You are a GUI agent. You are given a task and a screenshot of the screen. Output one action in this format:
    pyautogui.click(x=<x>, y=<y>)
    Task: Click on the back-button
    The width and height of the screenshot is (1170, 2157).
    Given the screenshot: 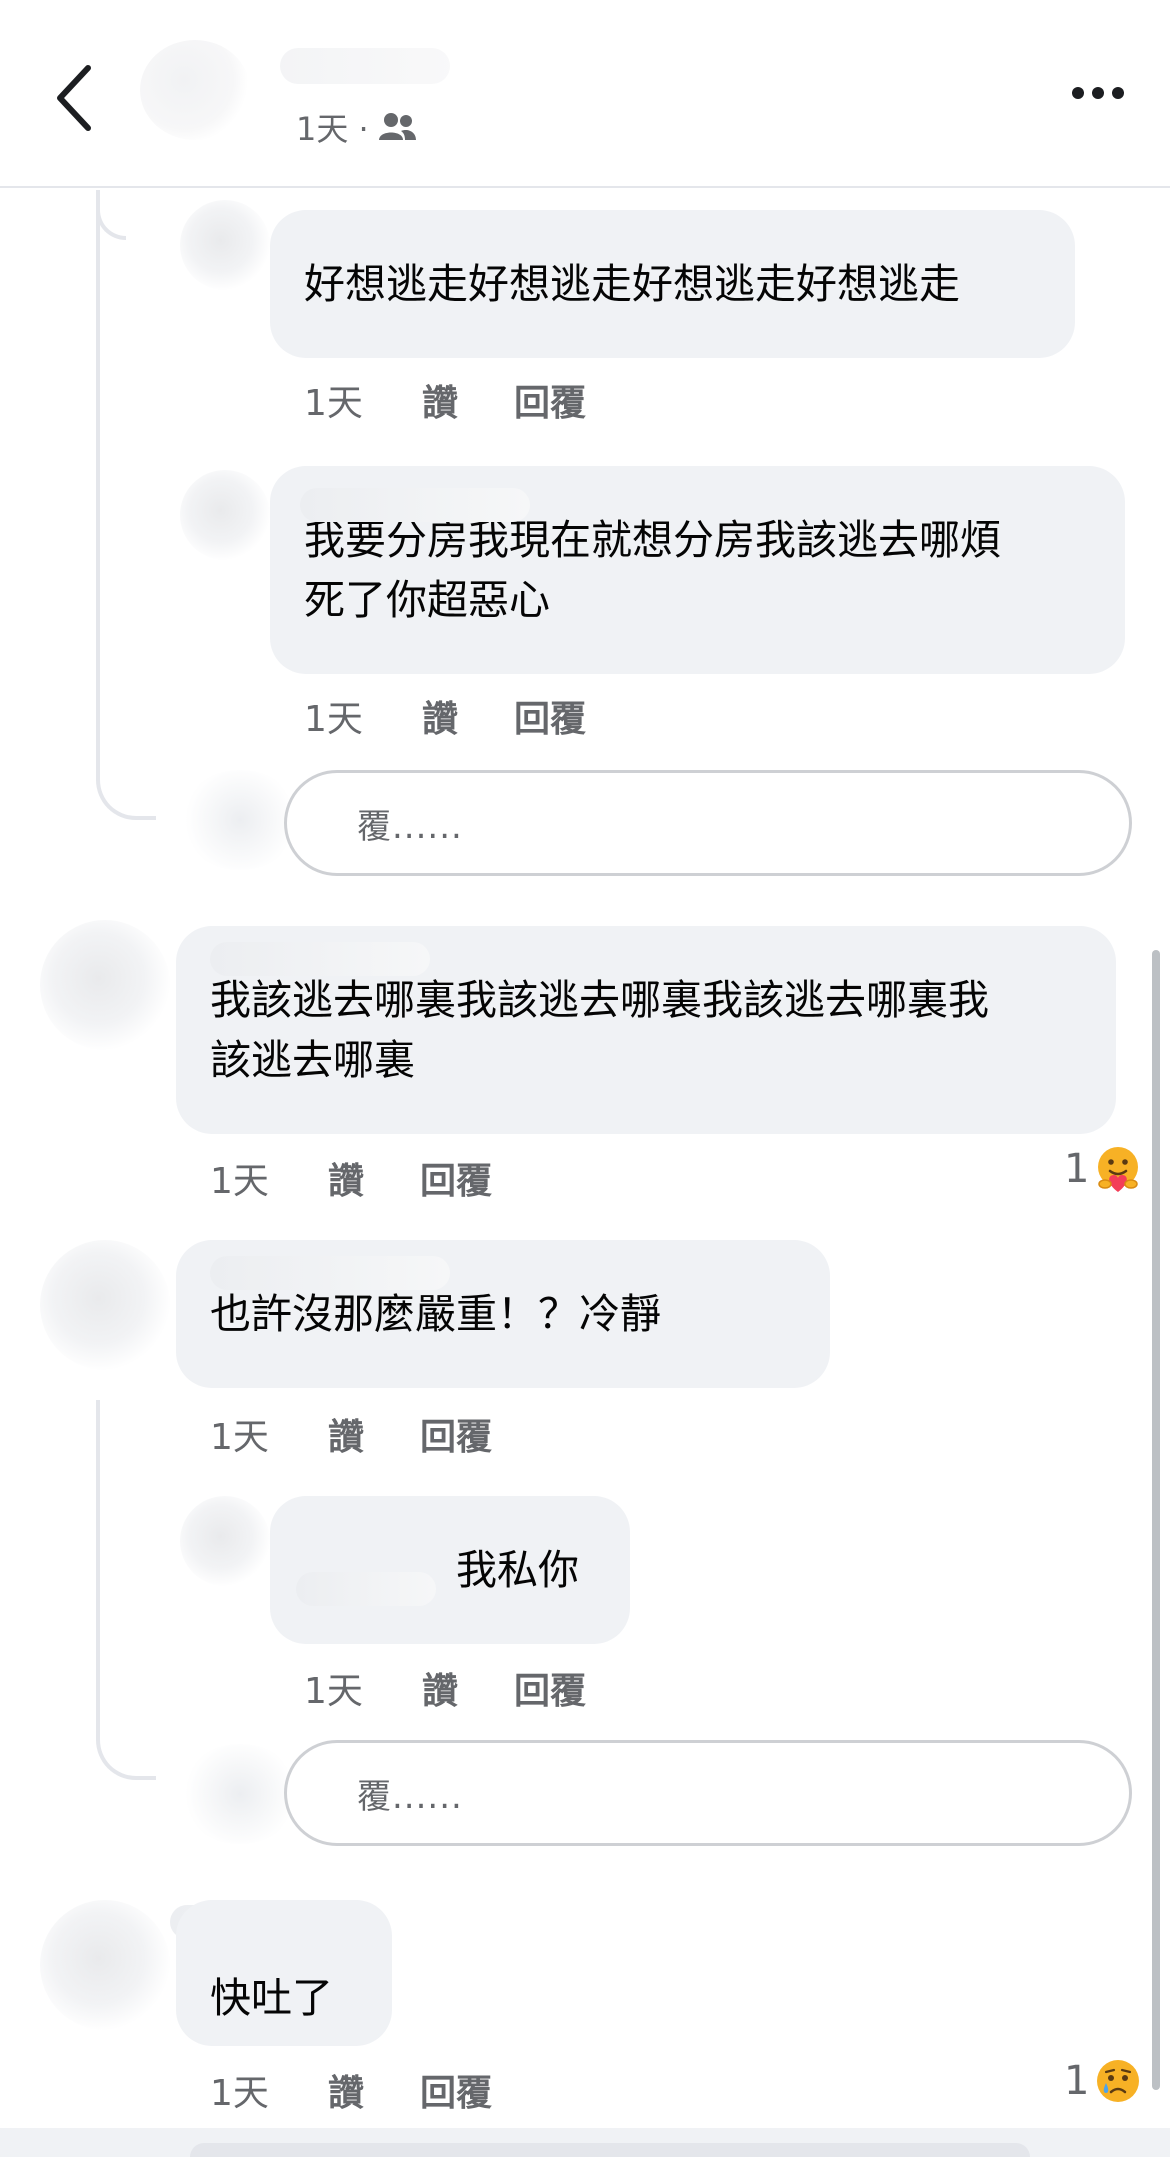 What is the action you would take?
    pyautogui.click(x=74, y=98)
    